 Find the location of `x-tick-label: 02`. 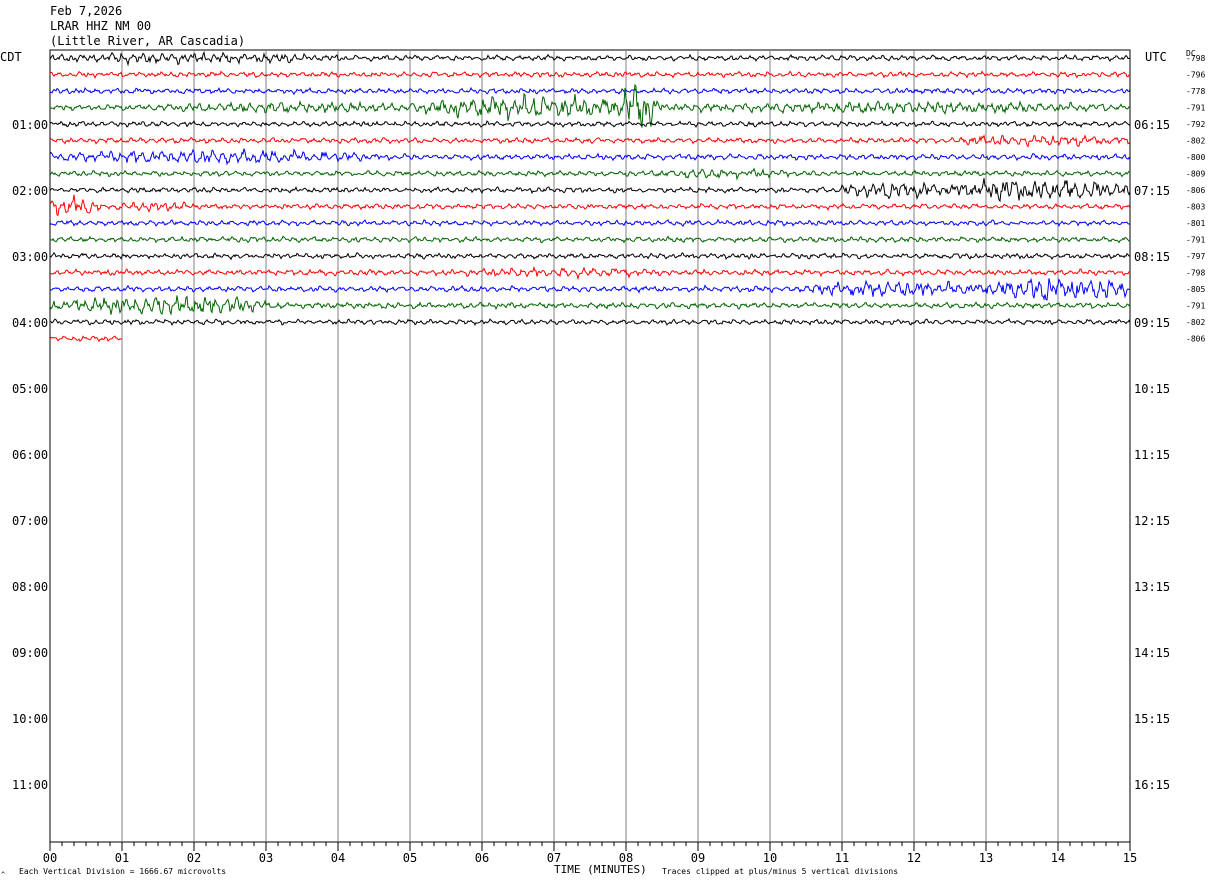

x-tick-label: 02 is located at coordinates (194, 858).